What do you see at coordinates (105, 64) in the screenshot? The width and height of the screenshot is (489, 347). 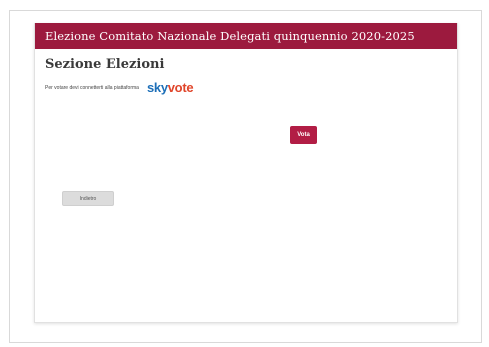 I see `section-title: Sezione Elezioni` at bounding box center [105, 64].